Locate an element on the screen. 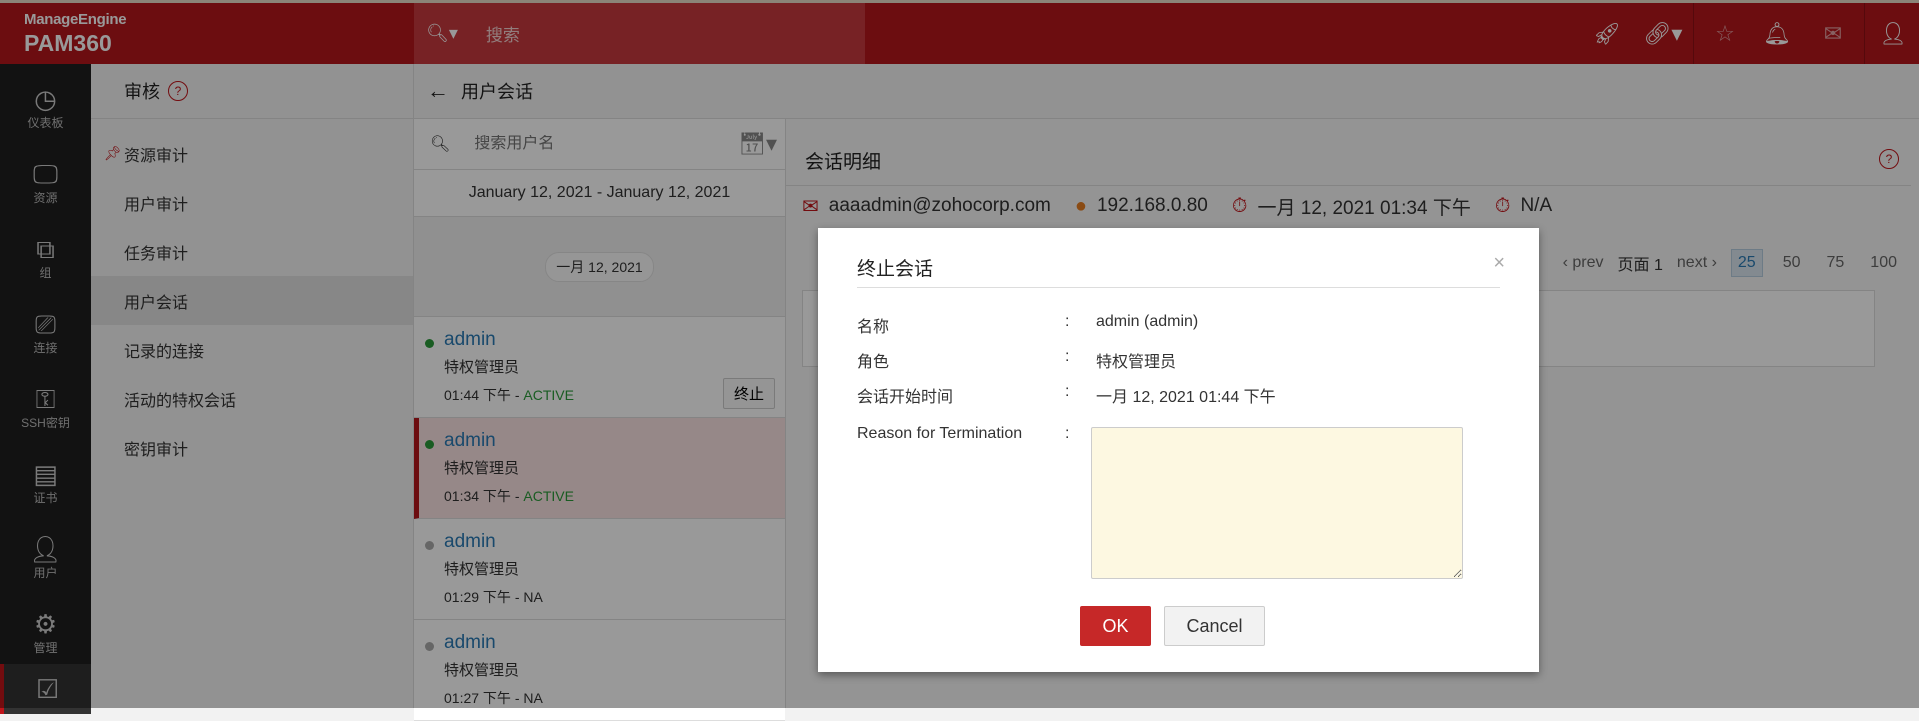 Image resolution: width=1919 pixels, height=721 pixels. dialog-title: 终止会话 is located at coordinates (895, 269).